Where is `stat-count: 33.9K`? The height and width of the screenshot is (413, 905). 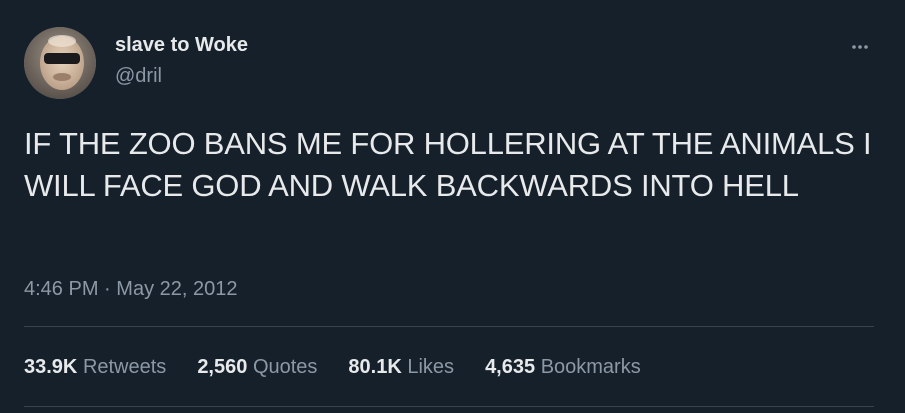
stat-count: 33.9K is located at coordinates (51, 367).